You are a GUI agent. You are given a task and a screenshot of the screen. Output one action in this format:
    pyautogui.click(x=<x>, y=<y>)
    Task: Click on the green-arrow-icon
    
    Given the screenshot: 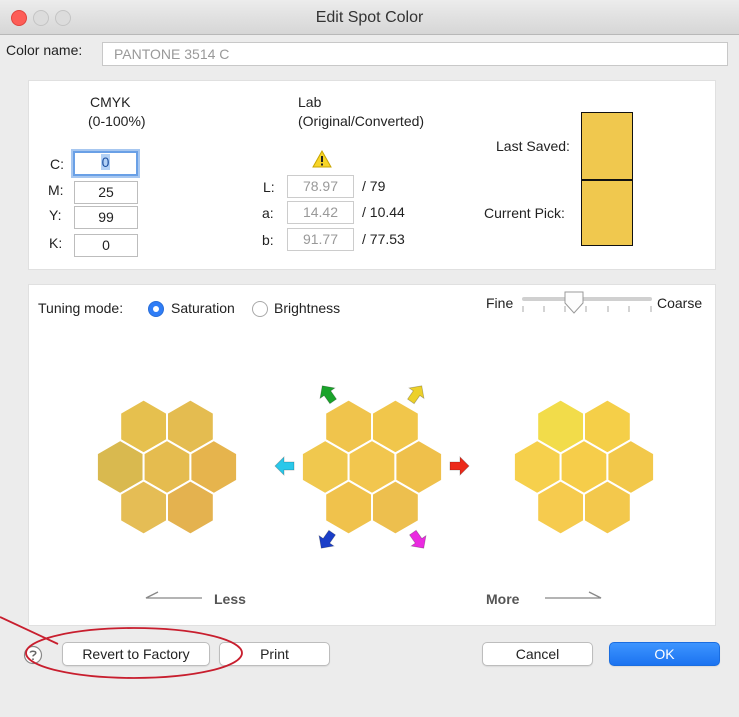 What is the action you would take?
    pyautogui.click(x=328, y=394)
    